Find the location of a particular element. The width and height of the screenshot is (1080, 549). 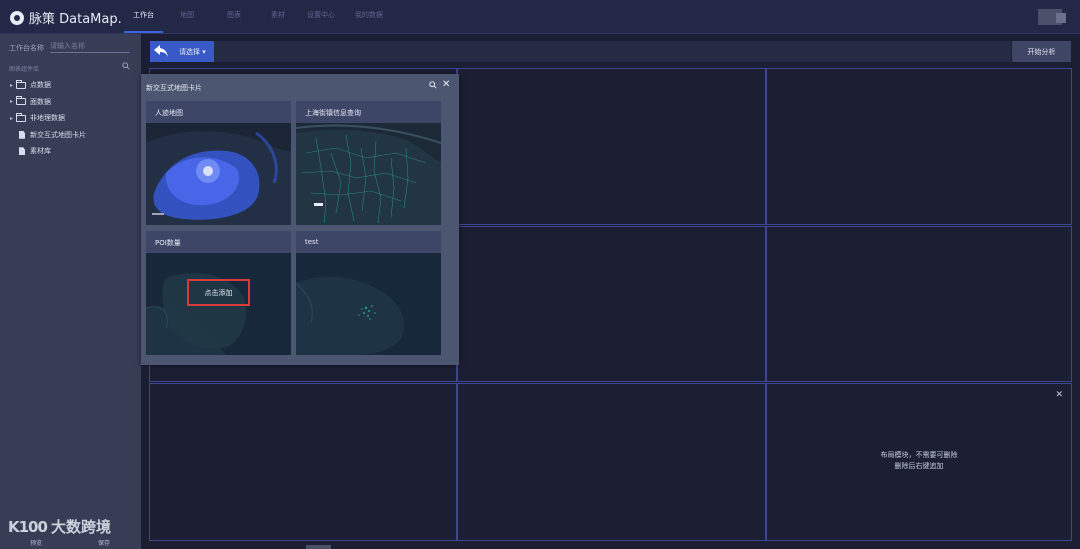

map-card-test: test is located at coordinates (368, 293).